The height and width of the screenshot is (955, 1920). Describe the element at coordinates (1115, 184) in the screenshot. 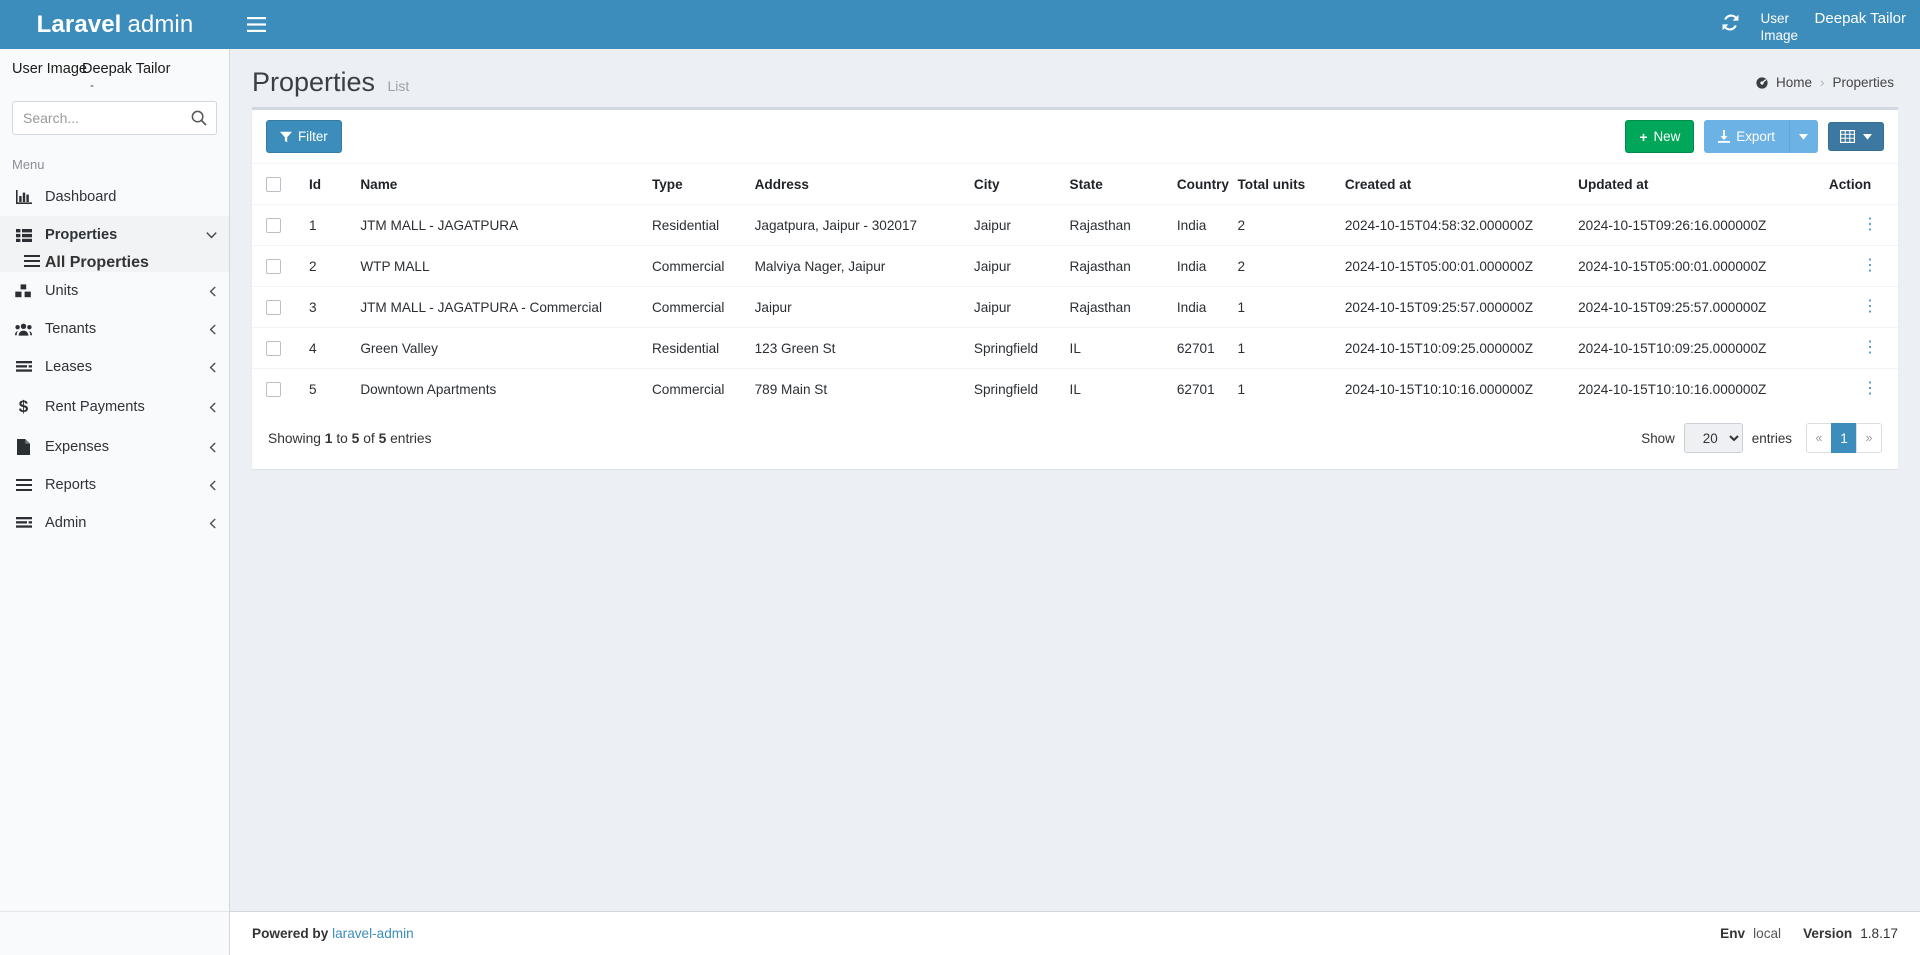

I see `column-header-state: State` at that location.